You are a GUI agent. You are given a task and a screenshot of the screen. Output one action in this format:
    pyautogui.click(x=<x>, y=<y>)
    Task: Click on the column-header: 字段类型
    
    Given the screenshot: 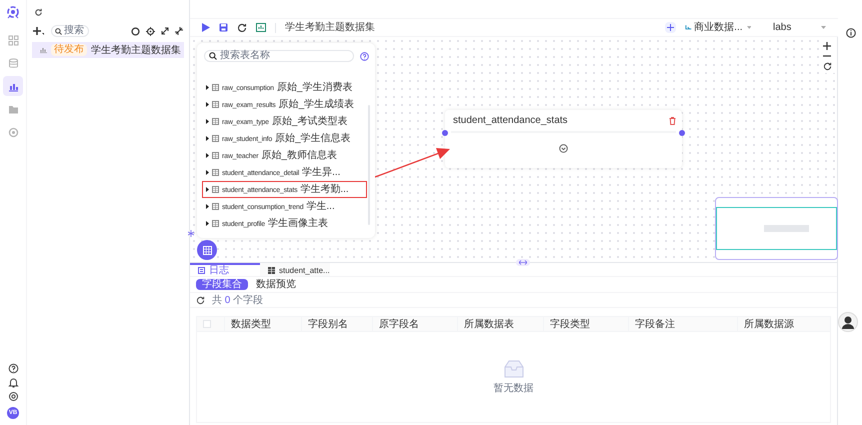 What is the action you would take?
    pyautogui.click(x=570, y=325)
    